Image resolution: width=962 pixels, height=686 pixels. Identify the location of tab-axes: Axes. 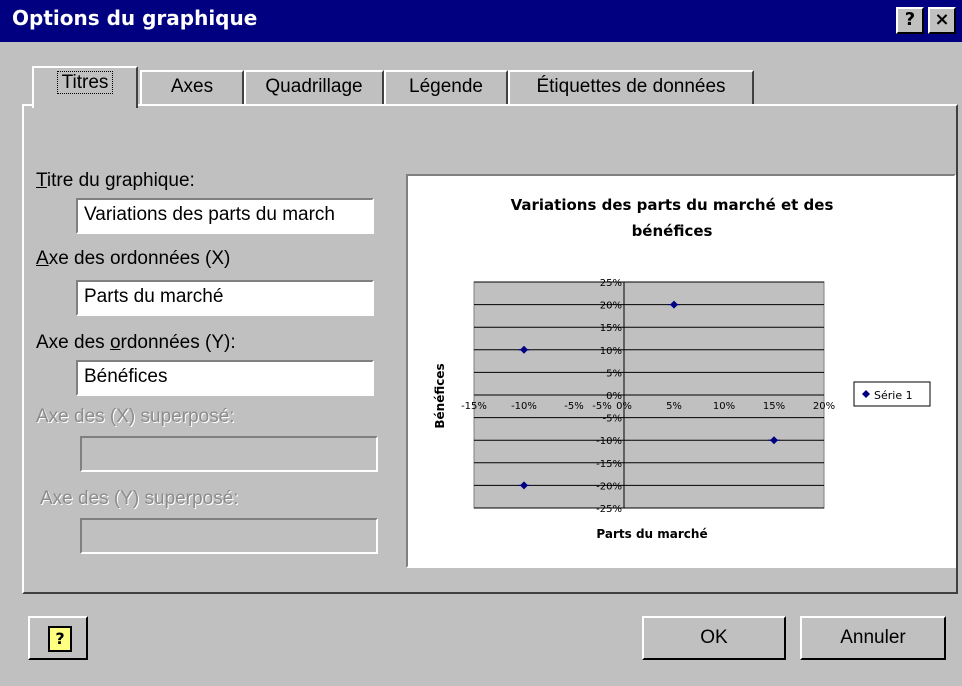
(192, 87).